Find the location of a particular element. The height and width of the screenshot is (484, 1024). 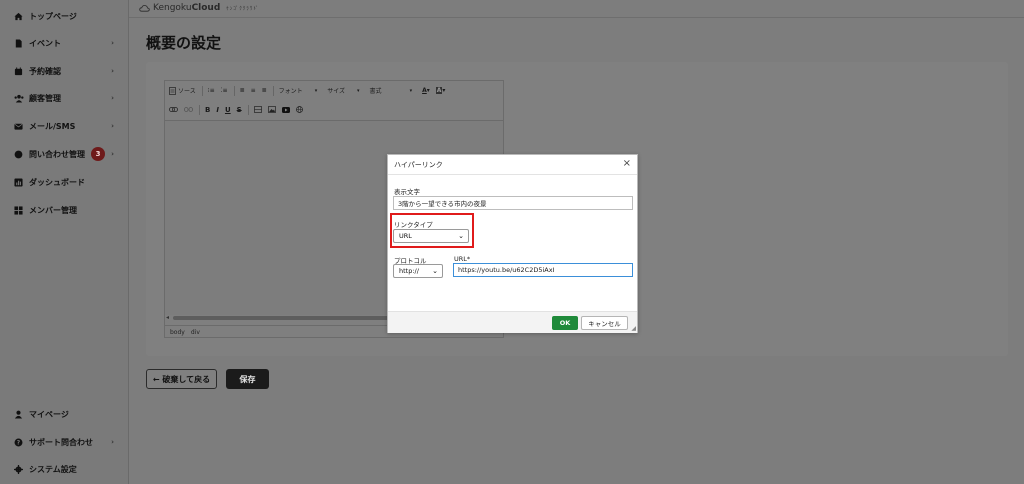

link-type-value: URL is located at coordinates (405, 236).